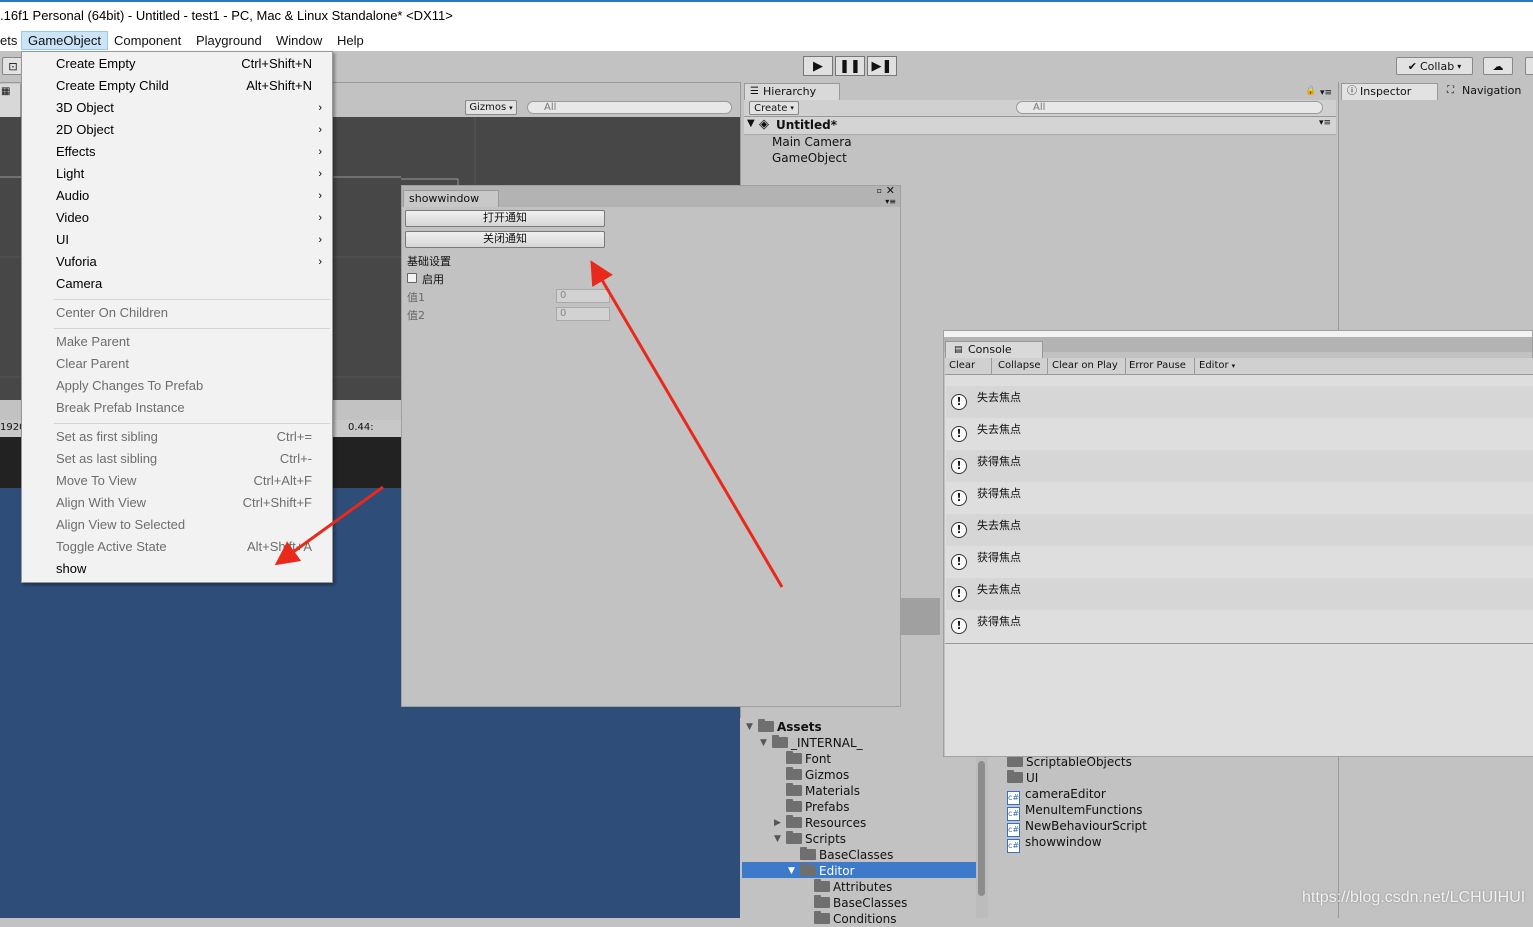  I want to click on arrow-to-showwindow, so click(687, 424).